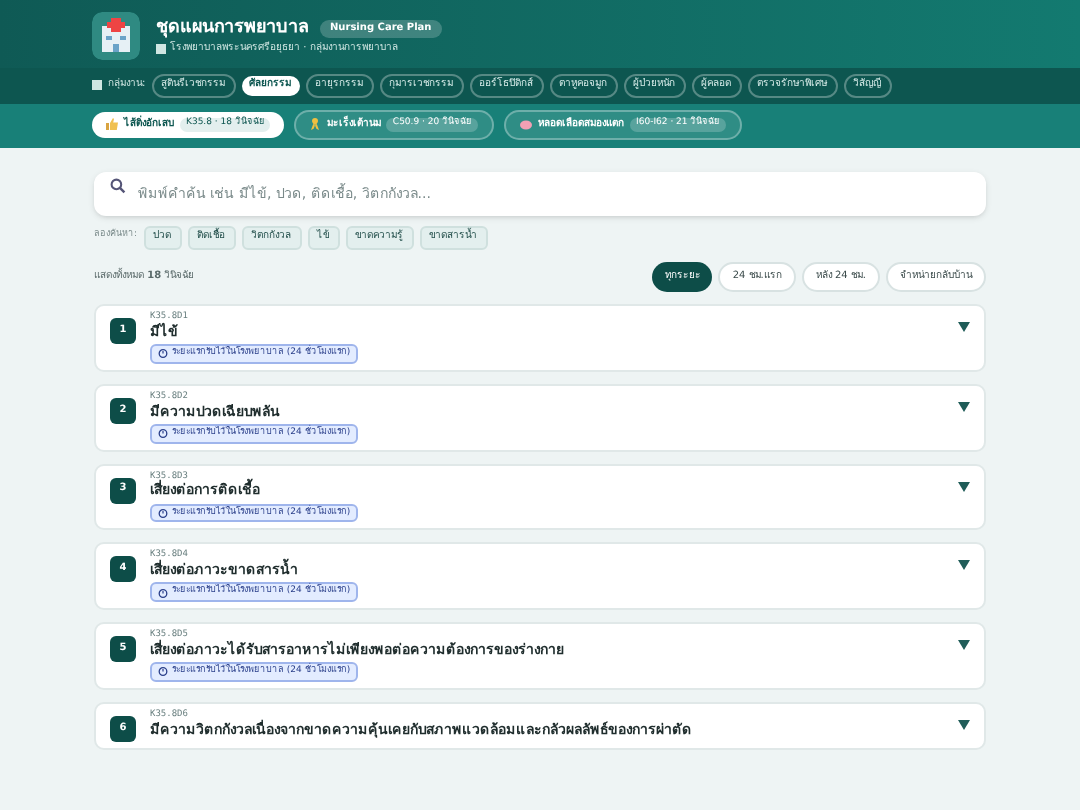 This screenshot has width=1080, height=810. What do you see at coordinates (233, 28) in the screenshot?
I see `app-title: ชุดแผนการพยาบาล` at bounding box center [233, 28].